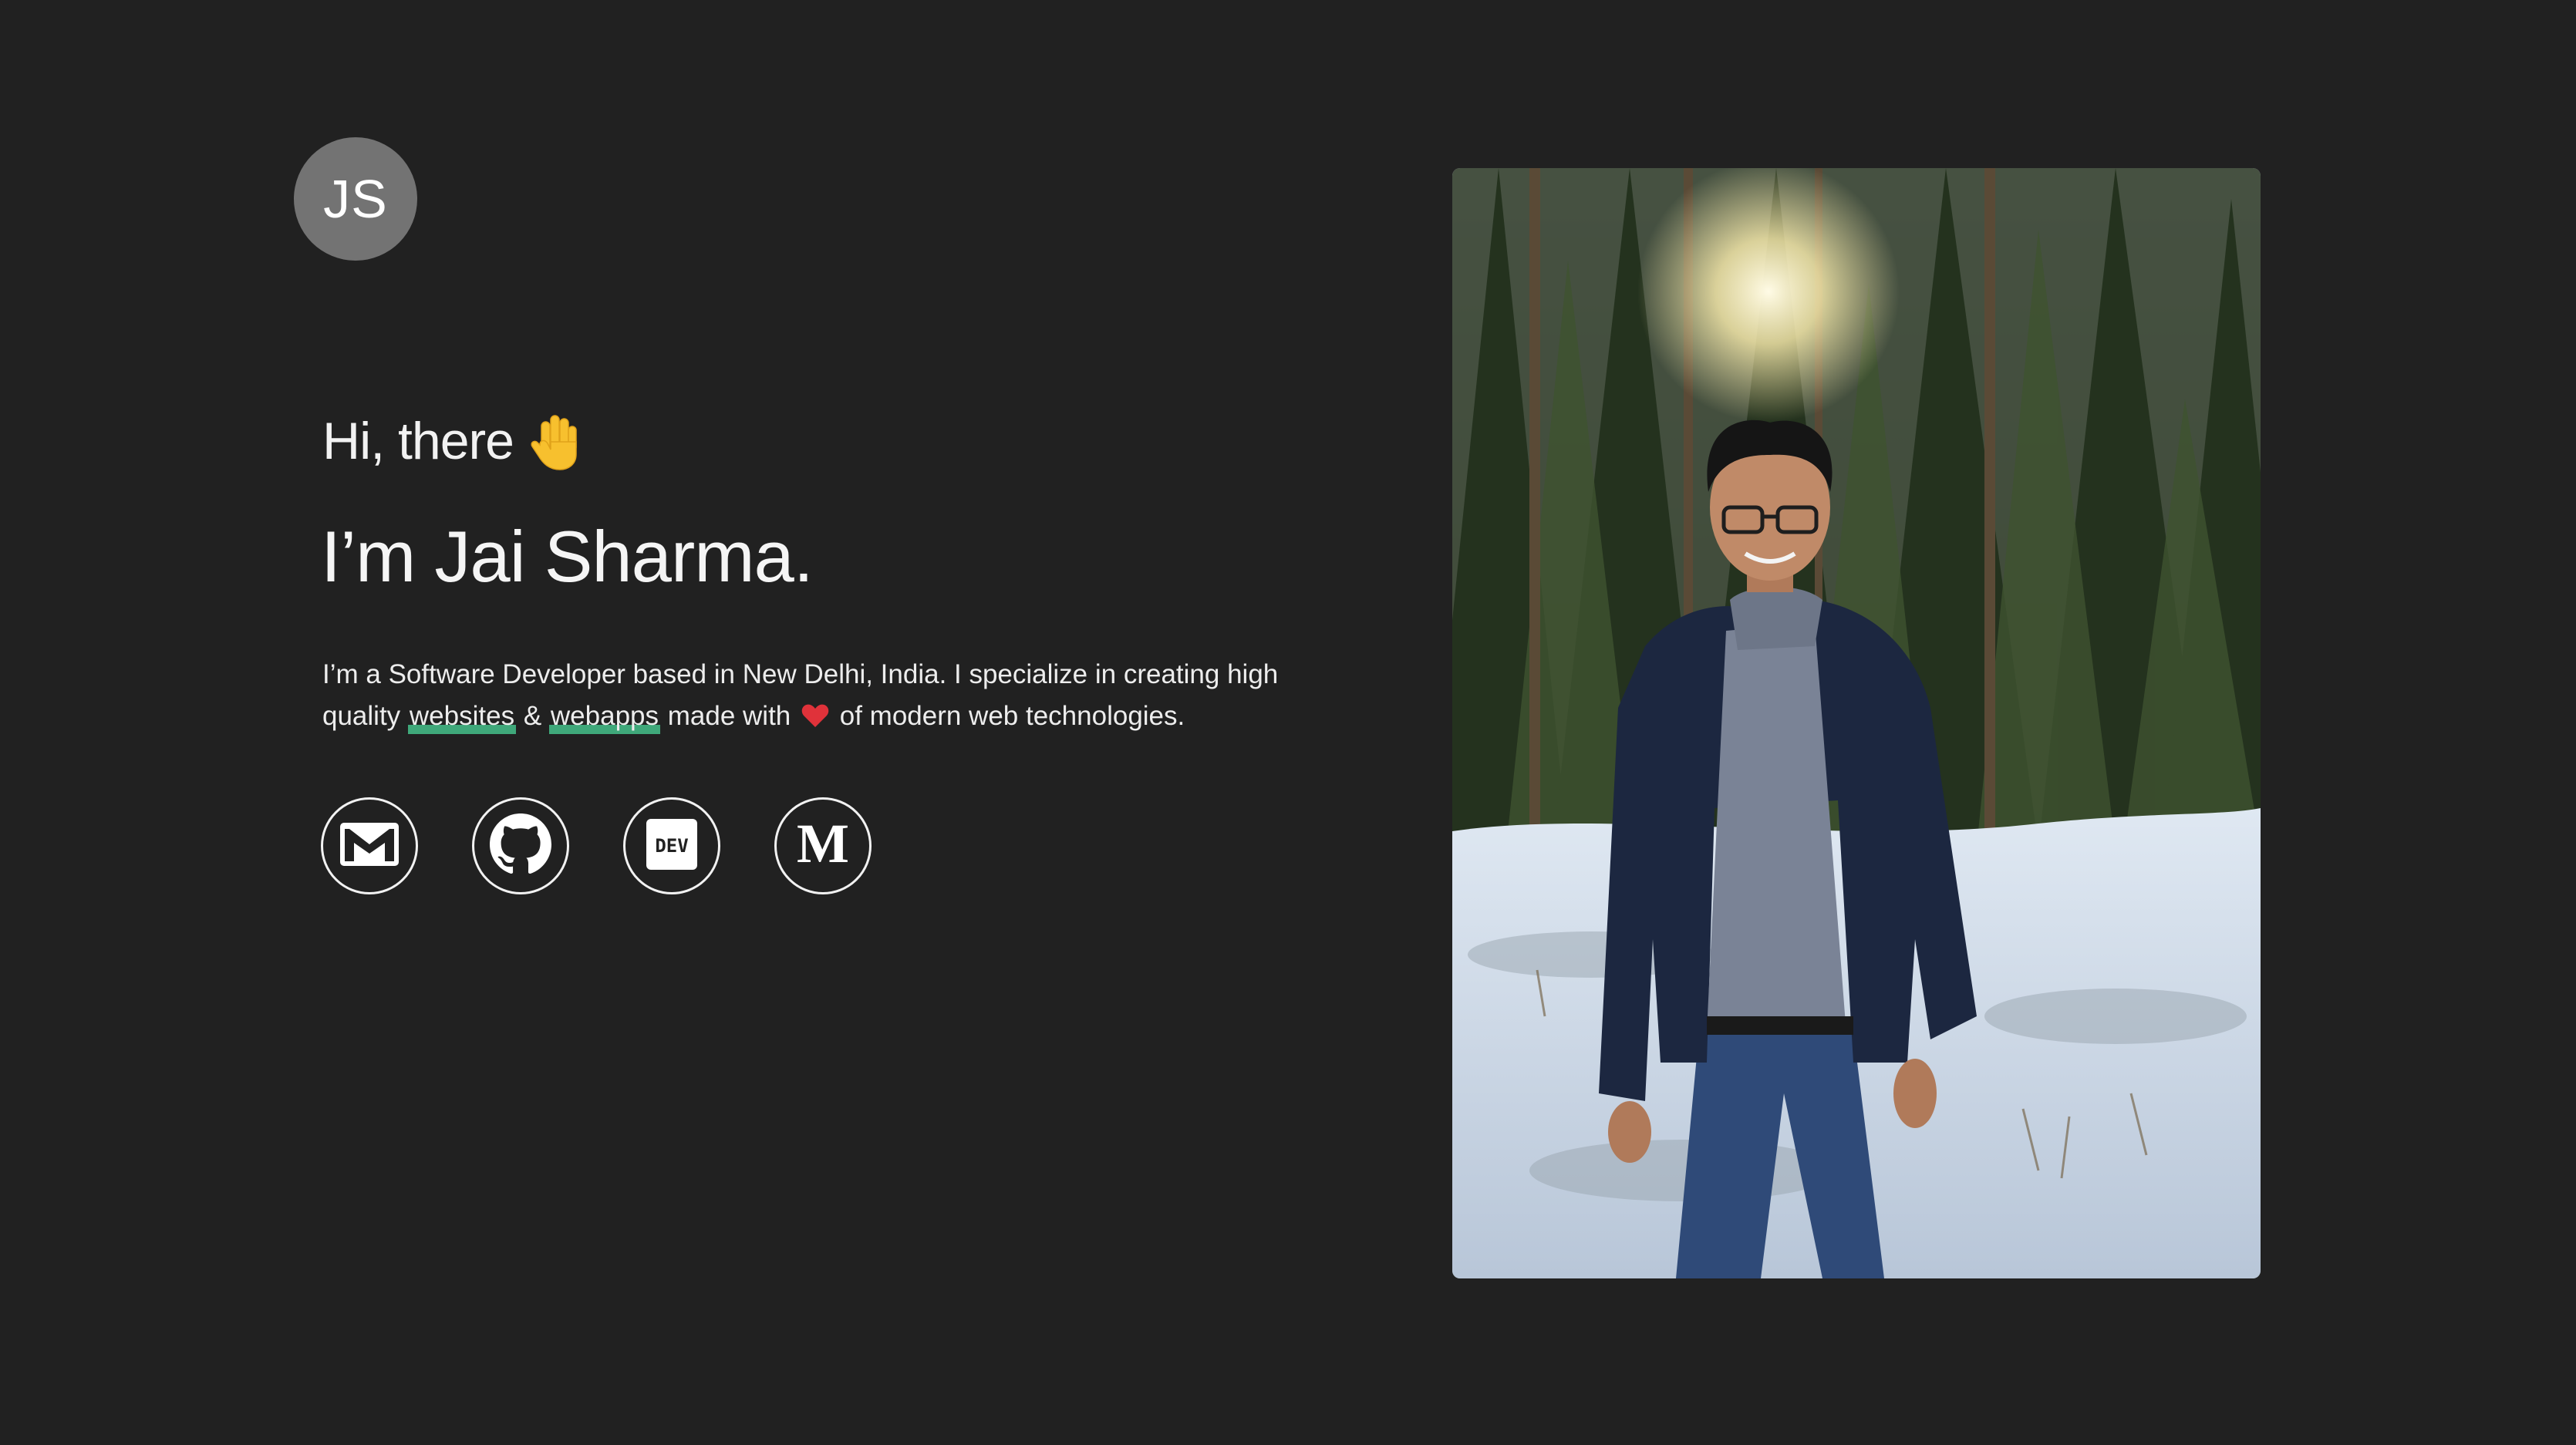  What do you see at coordinates (815, 713) in the screenshot?
I see `heart-icon` at bounding box center [815, 713].